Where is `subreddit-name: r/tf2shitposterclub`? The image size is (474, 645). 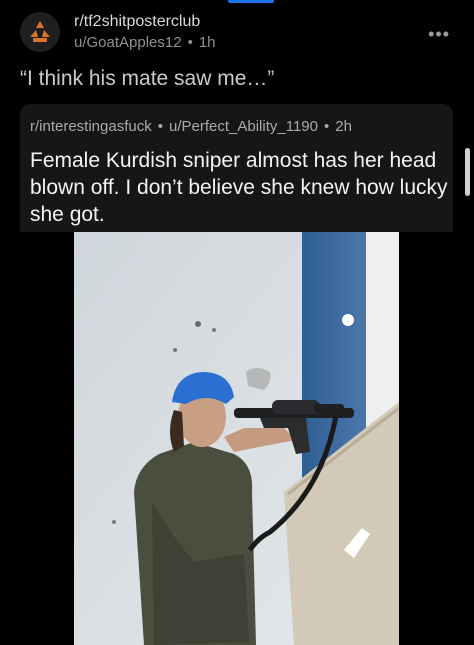 subreddit-name: r/tf2shitposterclub is located at coordinates (137, 22).